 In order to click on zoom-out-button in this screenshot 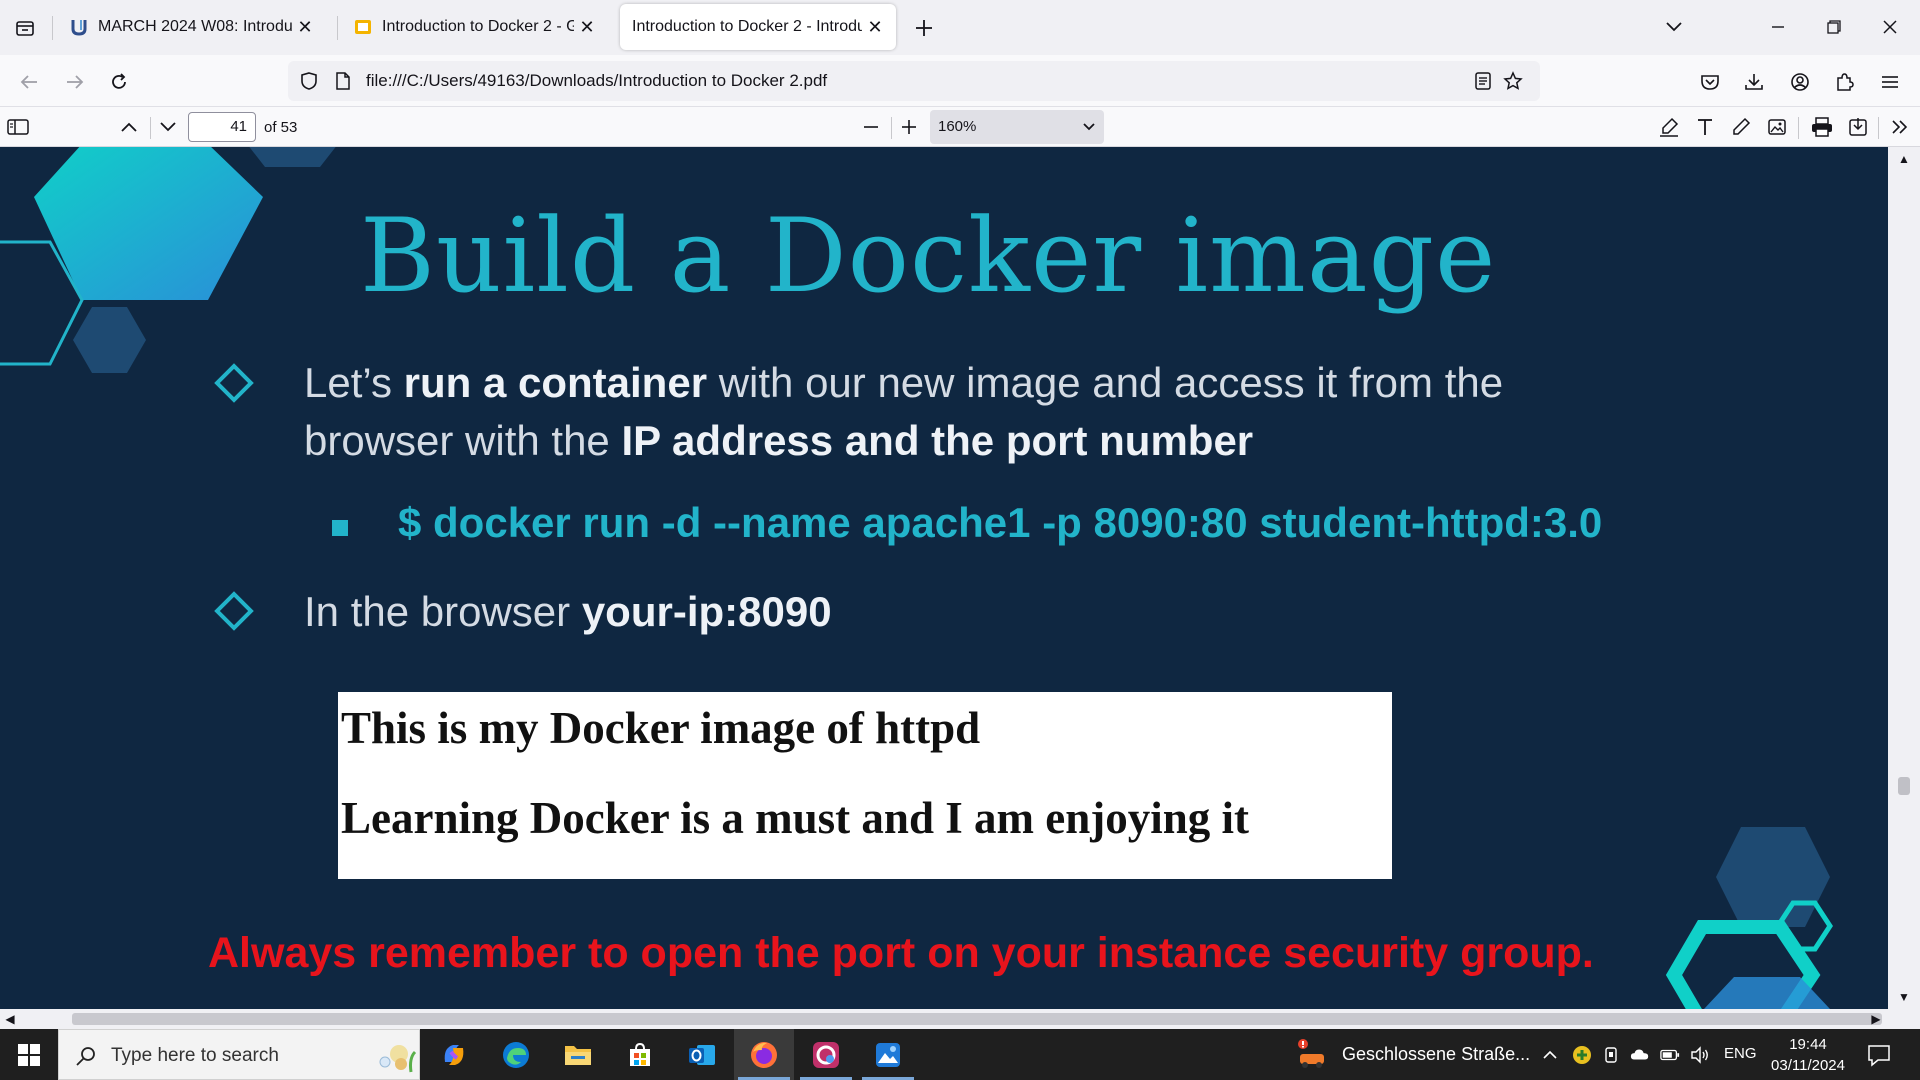, I will do `click(871, 127)`.